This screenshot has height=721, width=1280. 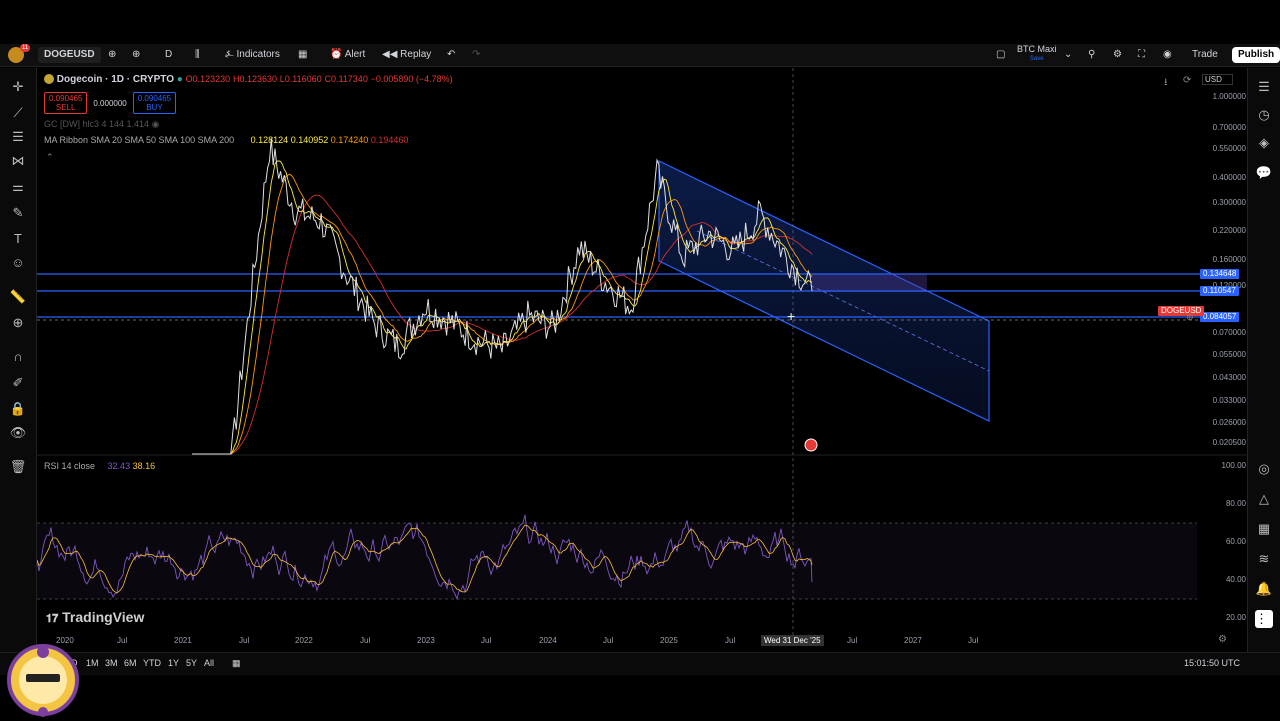 I want to click on screenshot-icon: ◉, so click(x=1167, y=55).